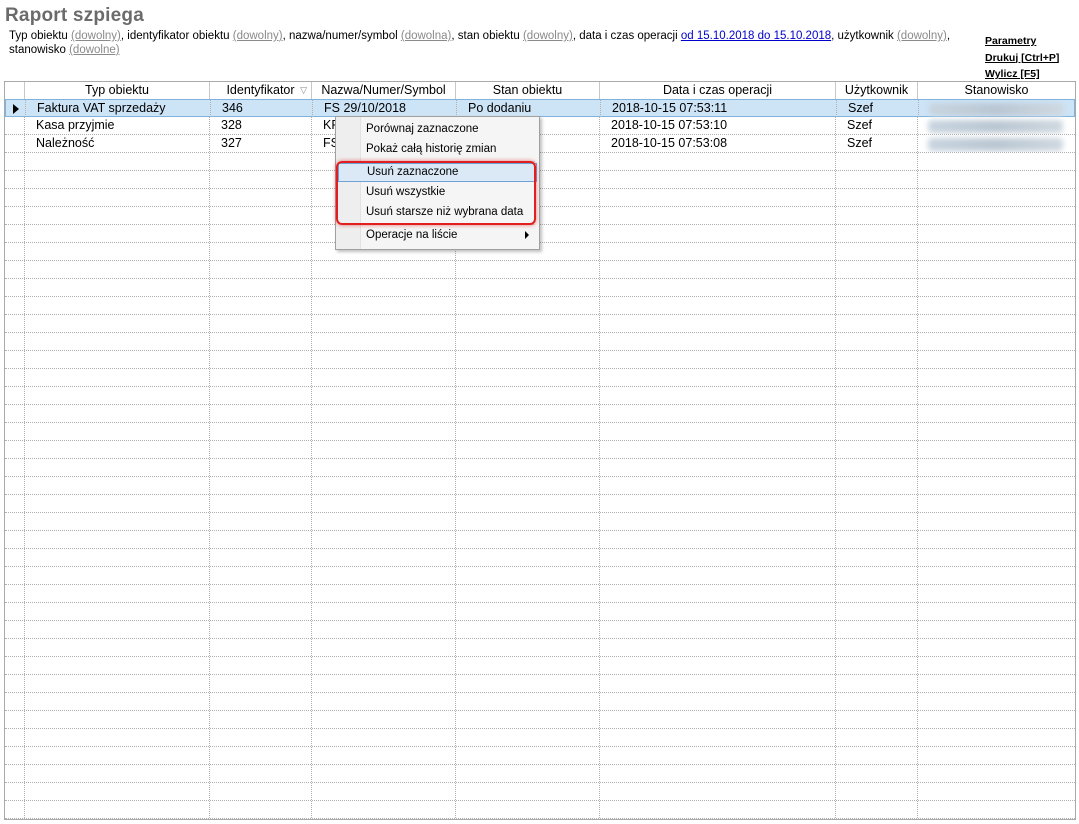 This screenshot has width=1079, height=824. What do you see at coordinates (540, 144) in the screenshot?
I see `table-row: Należność 327 FS 2018-10-15 07:53:08 Szef` at bounding box center [540, 144].